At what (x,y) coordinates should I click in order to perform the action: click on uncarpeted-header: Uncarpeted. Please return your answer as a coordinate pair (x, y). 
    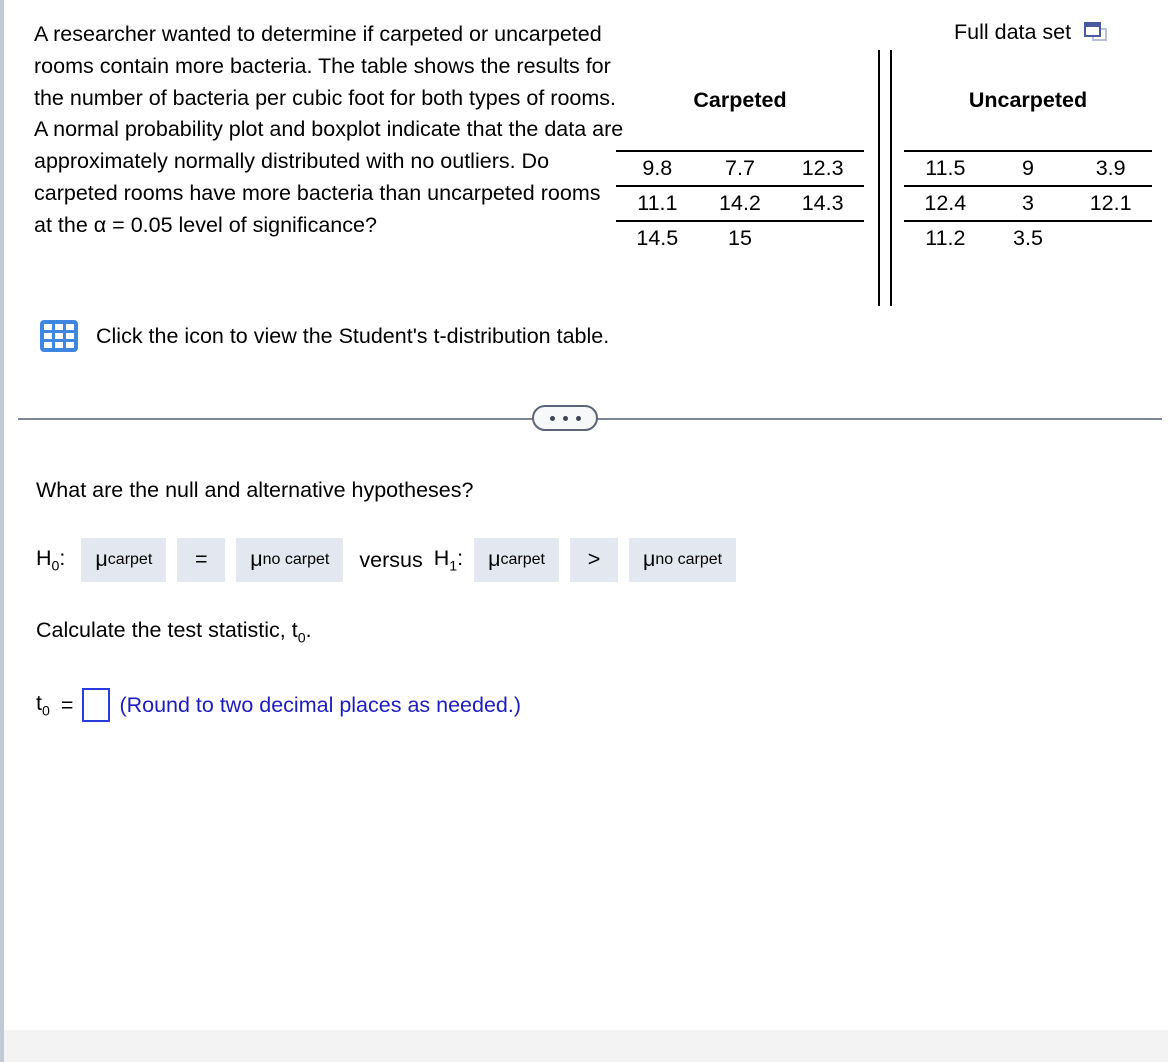
    Looking at the image, I should click on (1028, 99).